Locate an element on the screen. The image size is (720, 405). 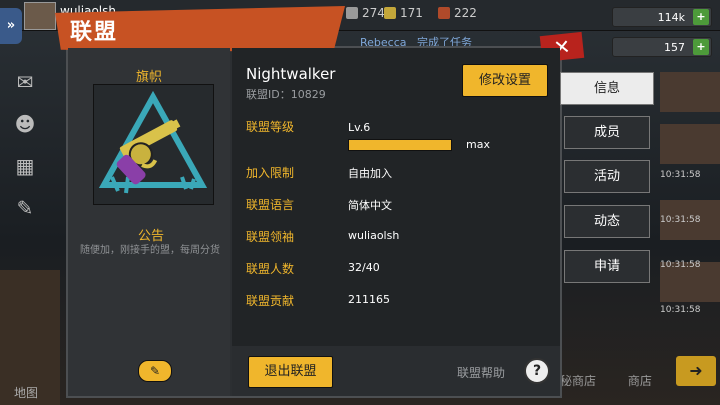
arrow-right-icon: ➜ is located at coordinates (696, 371).